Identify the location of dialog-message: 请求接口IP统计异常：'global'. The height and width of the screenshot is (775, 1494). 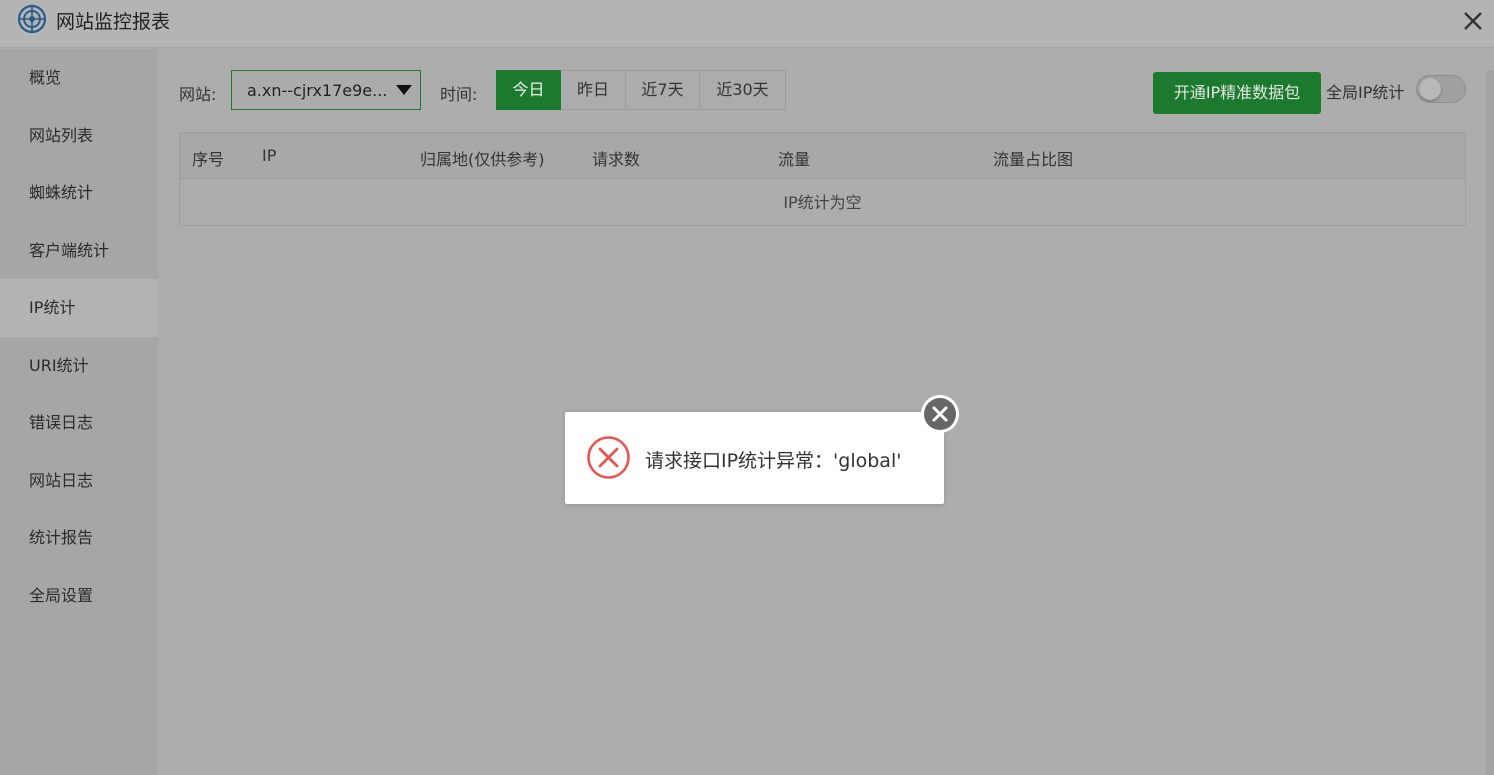
(773, 461).